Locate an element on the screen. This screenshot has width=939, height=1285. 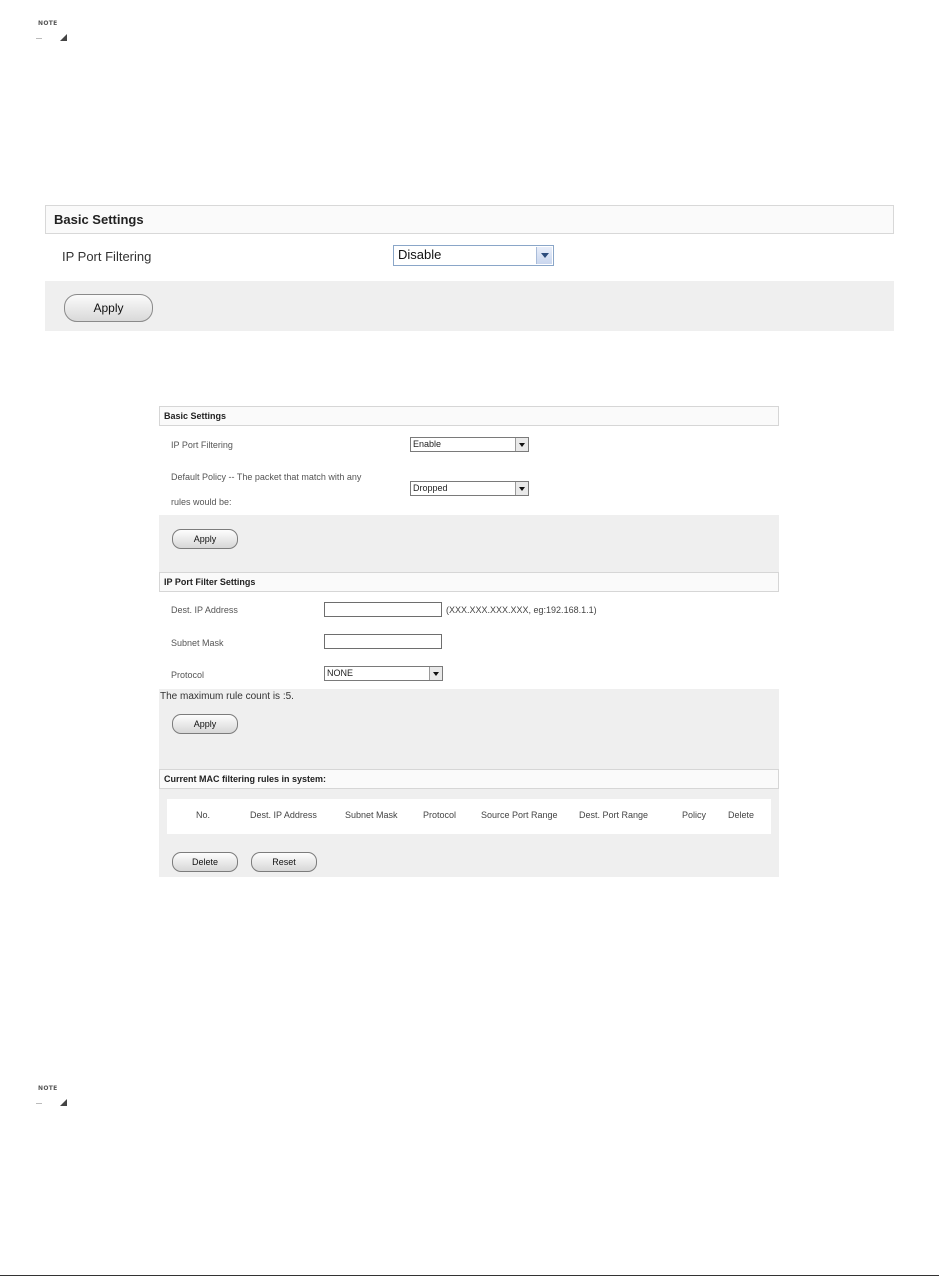
protocol-value: NONE is located at coordinates (340, 673).